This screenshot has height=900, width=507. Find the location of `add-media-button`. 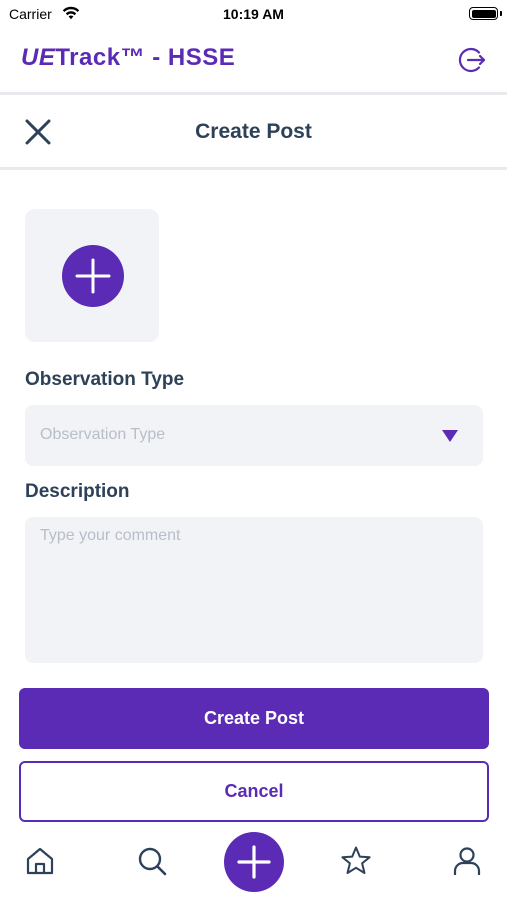

add-media-button is located at coordinates (93, 276).